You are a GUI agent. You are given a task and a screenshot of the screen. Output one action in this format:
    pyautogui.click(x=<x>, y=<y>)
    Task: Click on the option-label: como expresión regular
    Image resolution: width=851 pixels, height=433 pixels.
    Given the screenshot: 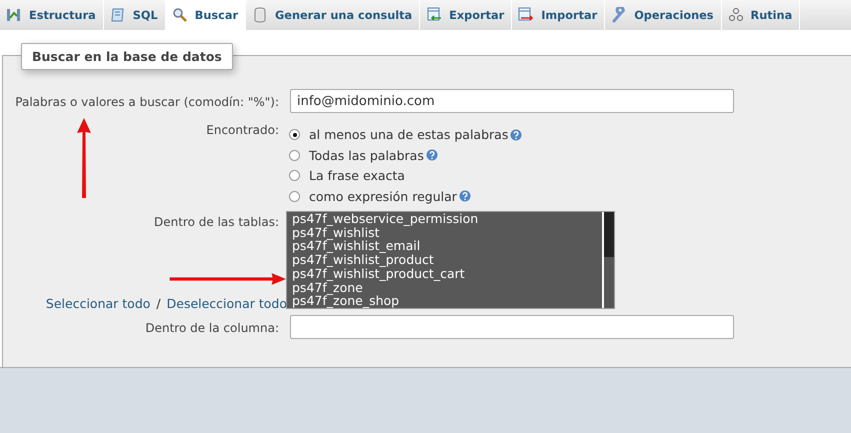 What is the action you would take?
    pyautogui.click(x=383, y=196)
    